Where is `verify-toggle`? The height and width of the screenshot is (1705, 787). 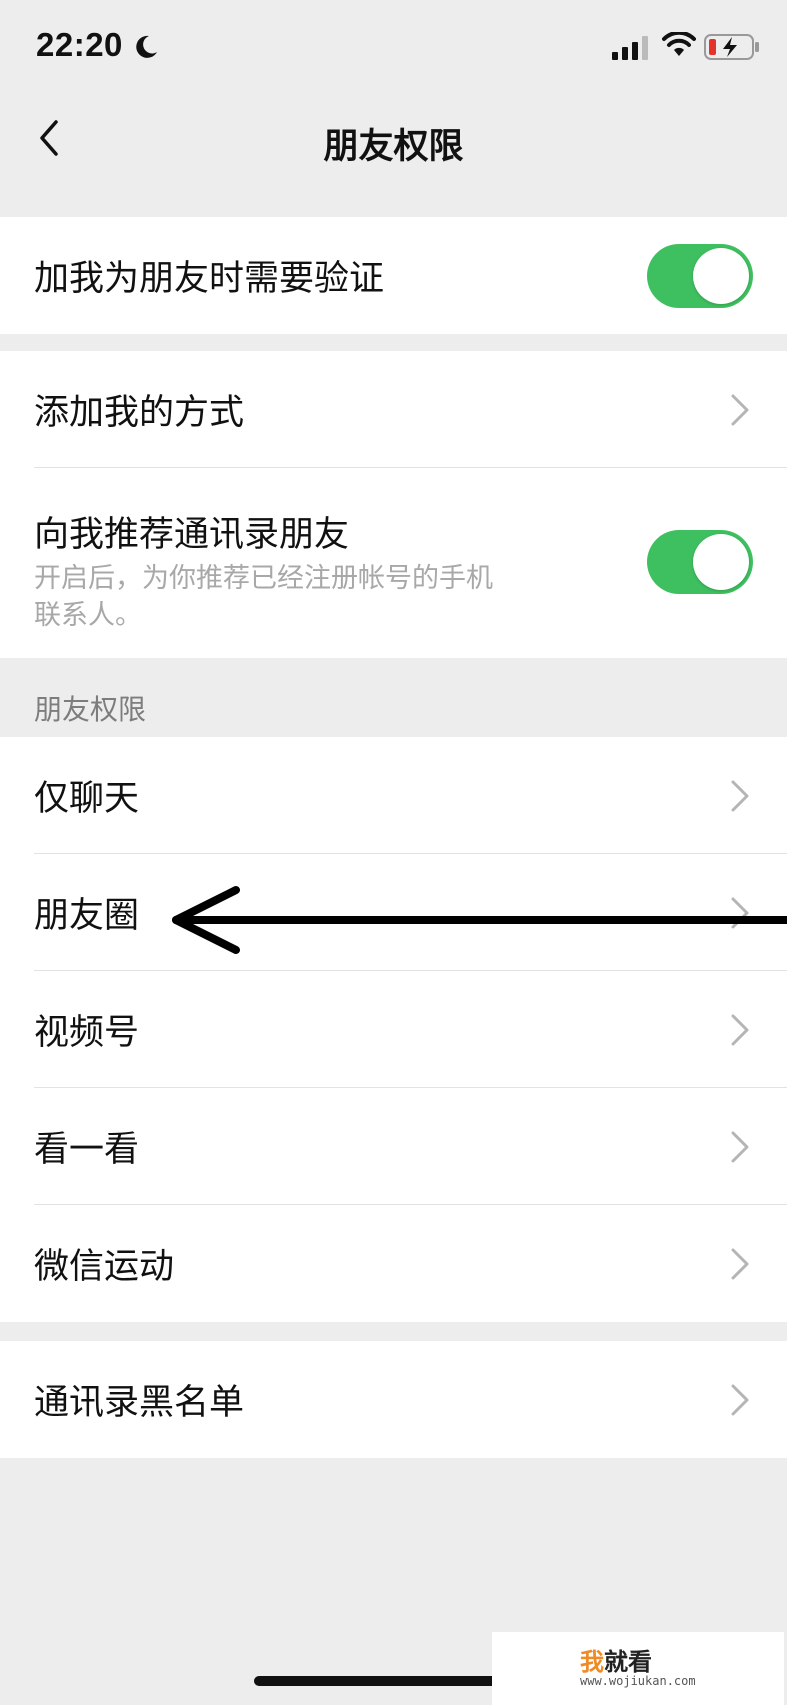
verify-toggle is located at coordinates (700, 275).